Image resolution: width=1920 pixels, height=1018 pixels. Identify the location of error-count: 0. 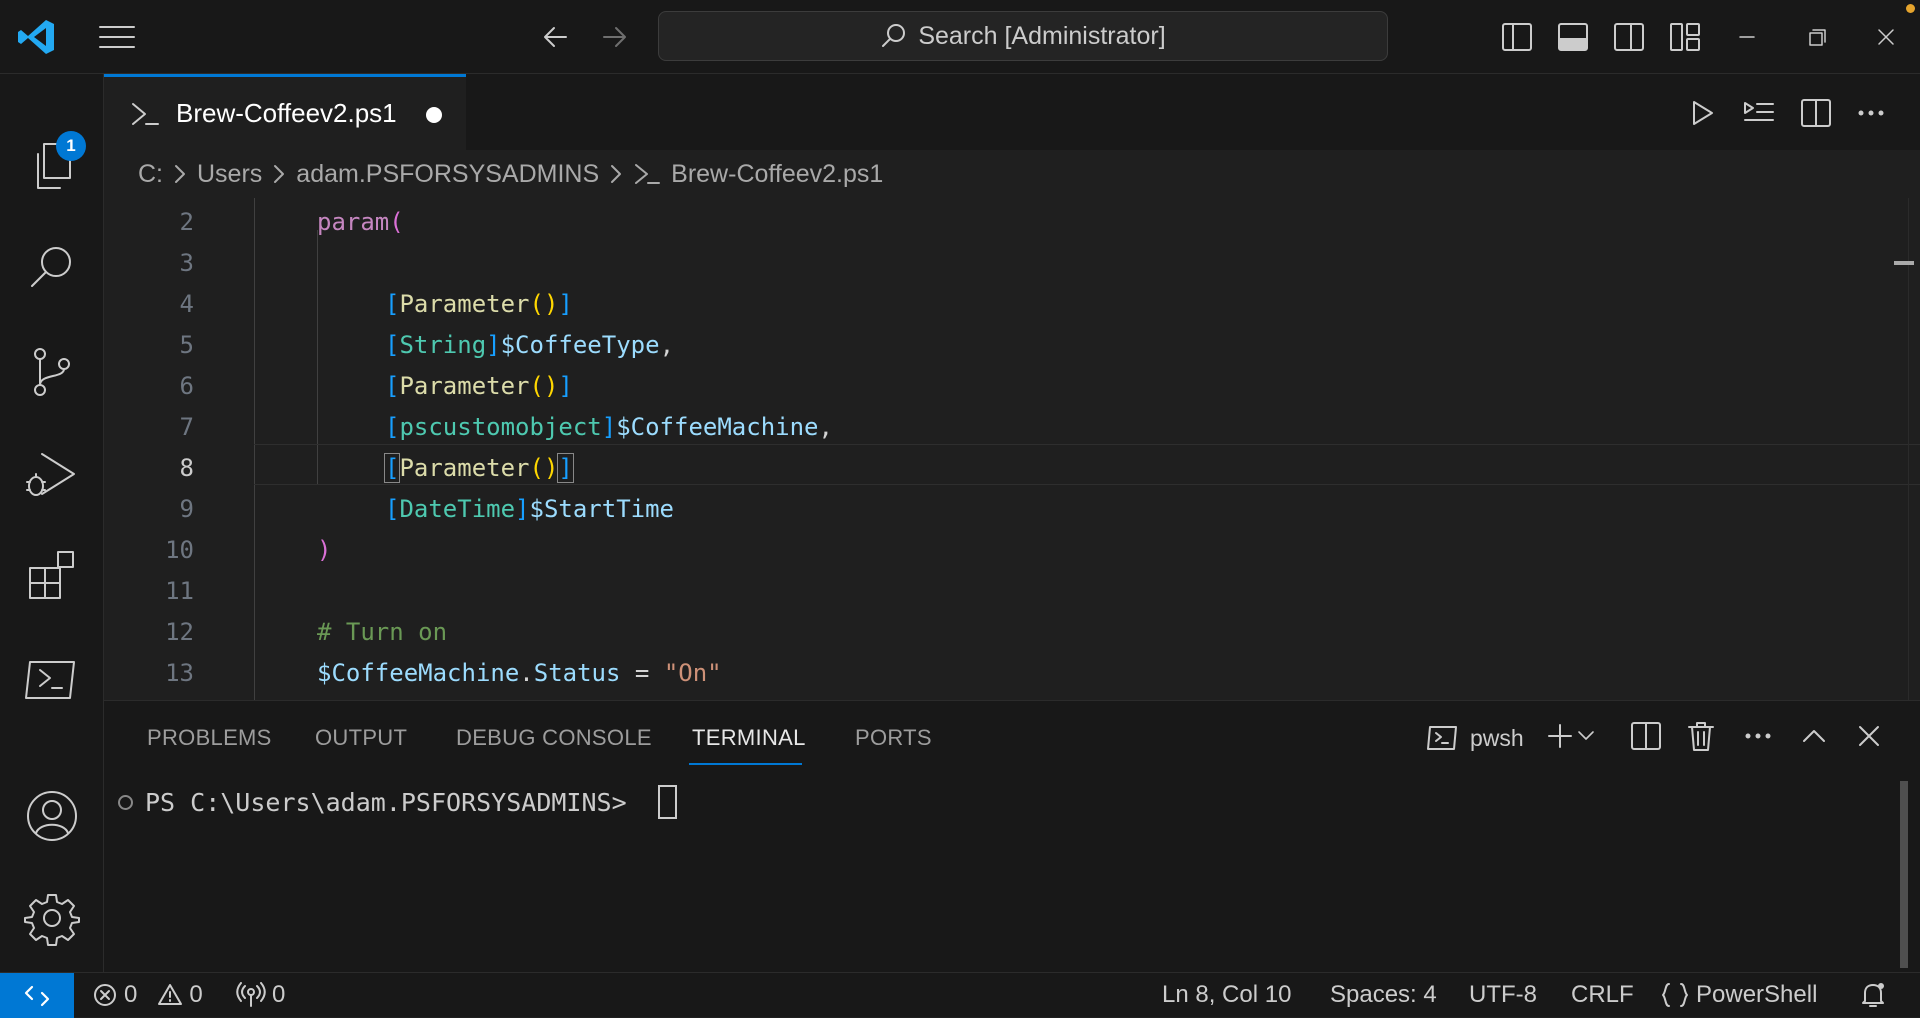
(131, 994).